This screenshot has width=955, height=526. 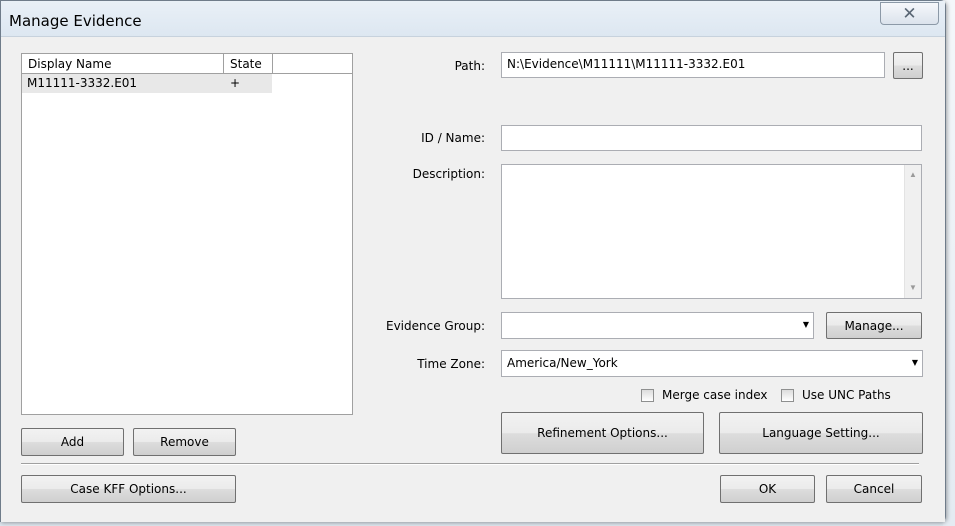 I want to click on close-button: ✕, so click(x=909, y=13).